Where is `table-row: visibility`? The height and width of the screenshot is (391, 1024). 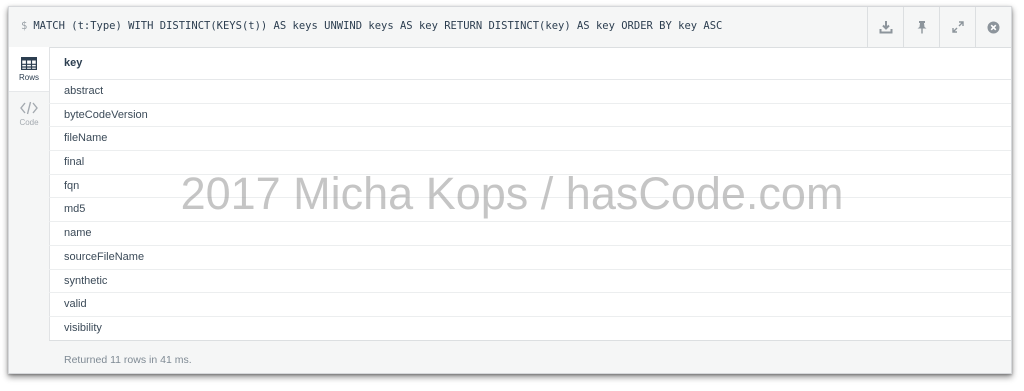 table-row: visibility is located at coordinates (530, 329).